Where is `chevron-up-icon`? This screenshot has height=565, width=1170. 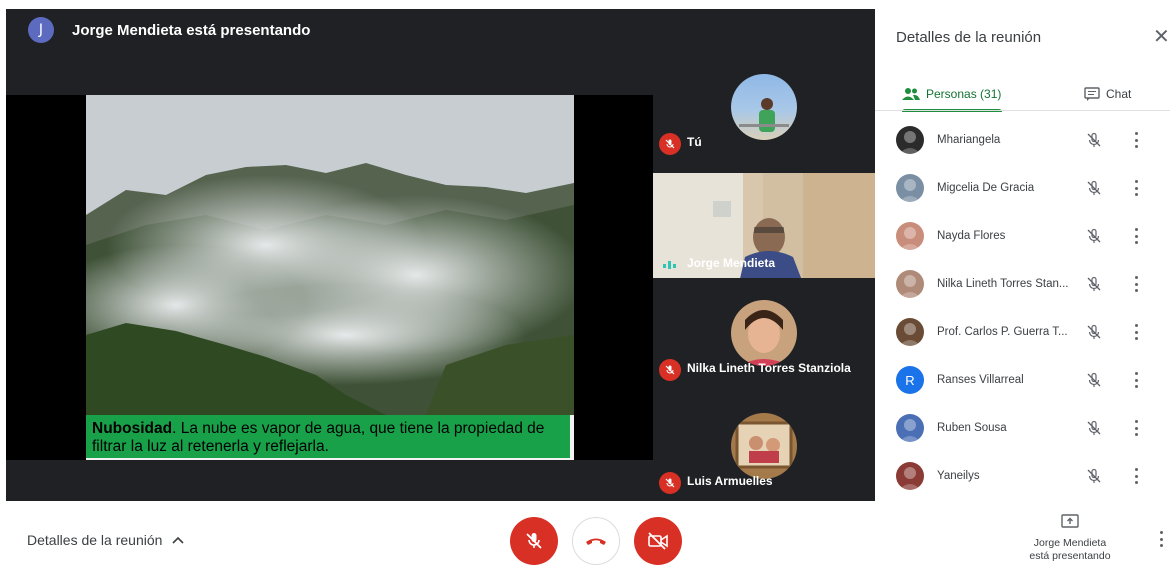 chevron-up-icon is located at coordinates (178, 540).